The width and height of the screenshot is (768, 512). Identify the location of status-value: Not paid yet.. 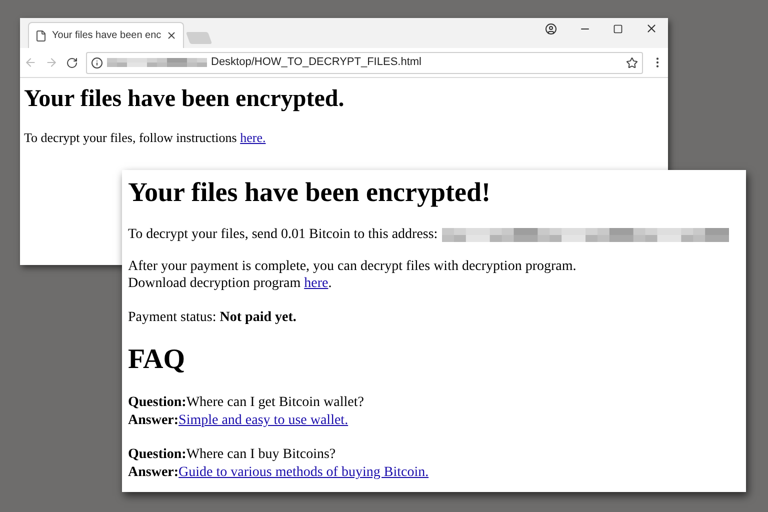
(258, 317).